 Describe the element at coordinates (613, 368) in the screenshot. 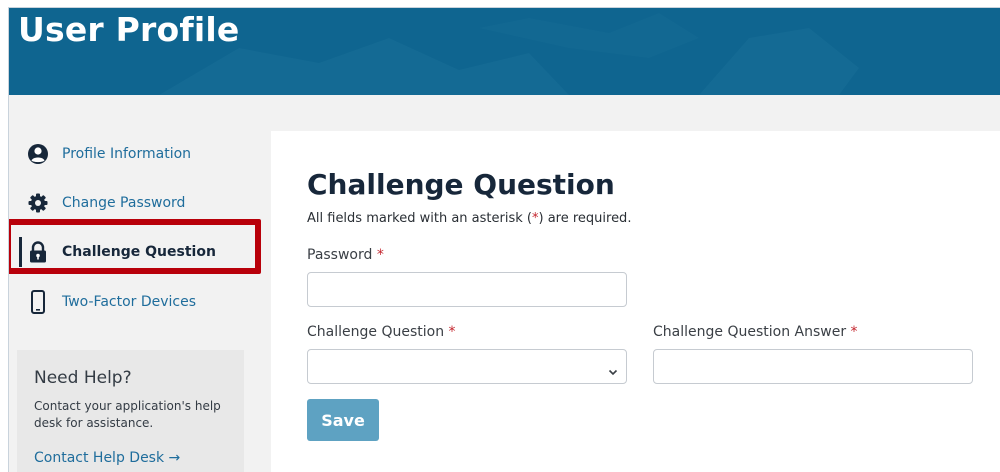

I see `chevron-down-icon` at that location.